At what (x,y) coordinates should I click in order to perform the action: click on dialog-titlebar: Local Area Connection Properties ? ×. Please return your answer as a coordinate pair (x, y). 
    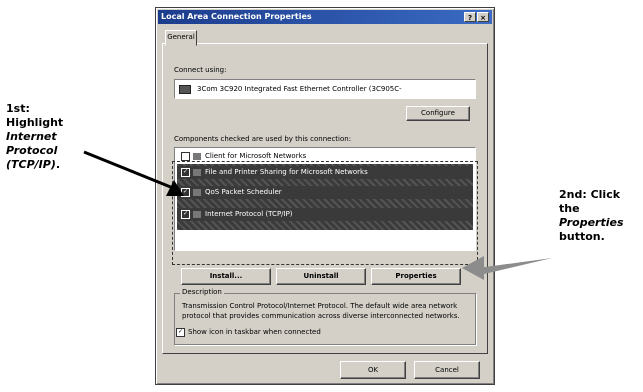
    Looking at the image, I should click on (325, 17).